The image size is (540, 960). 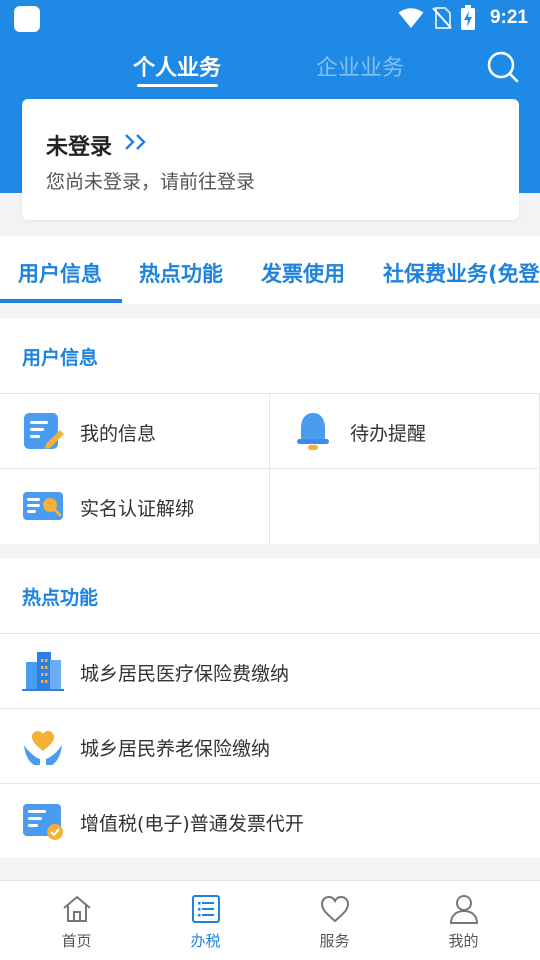 I want to click on grid-item-label: 我的信息, so click(x=118, y=434).